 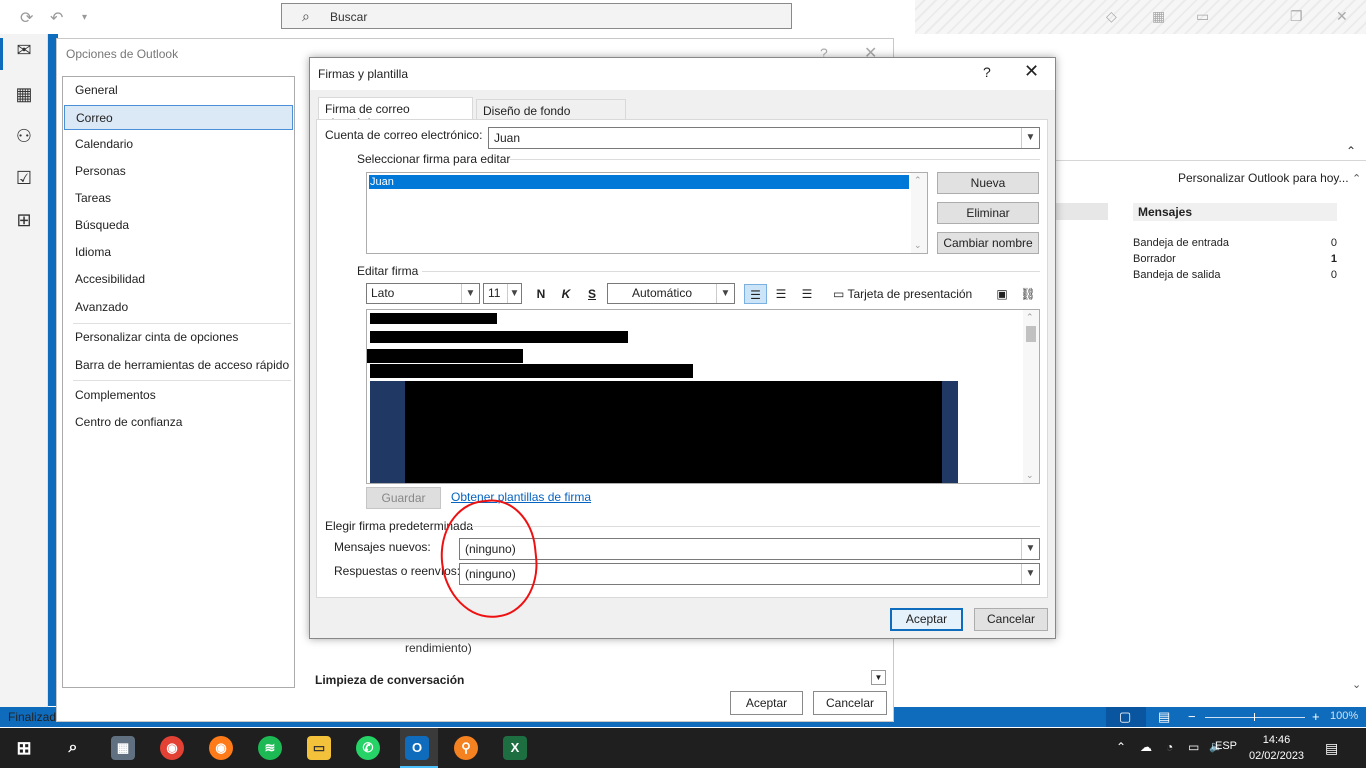 I want to click on signatures-ok-button: Aceptar, so click(x=926, y=619).